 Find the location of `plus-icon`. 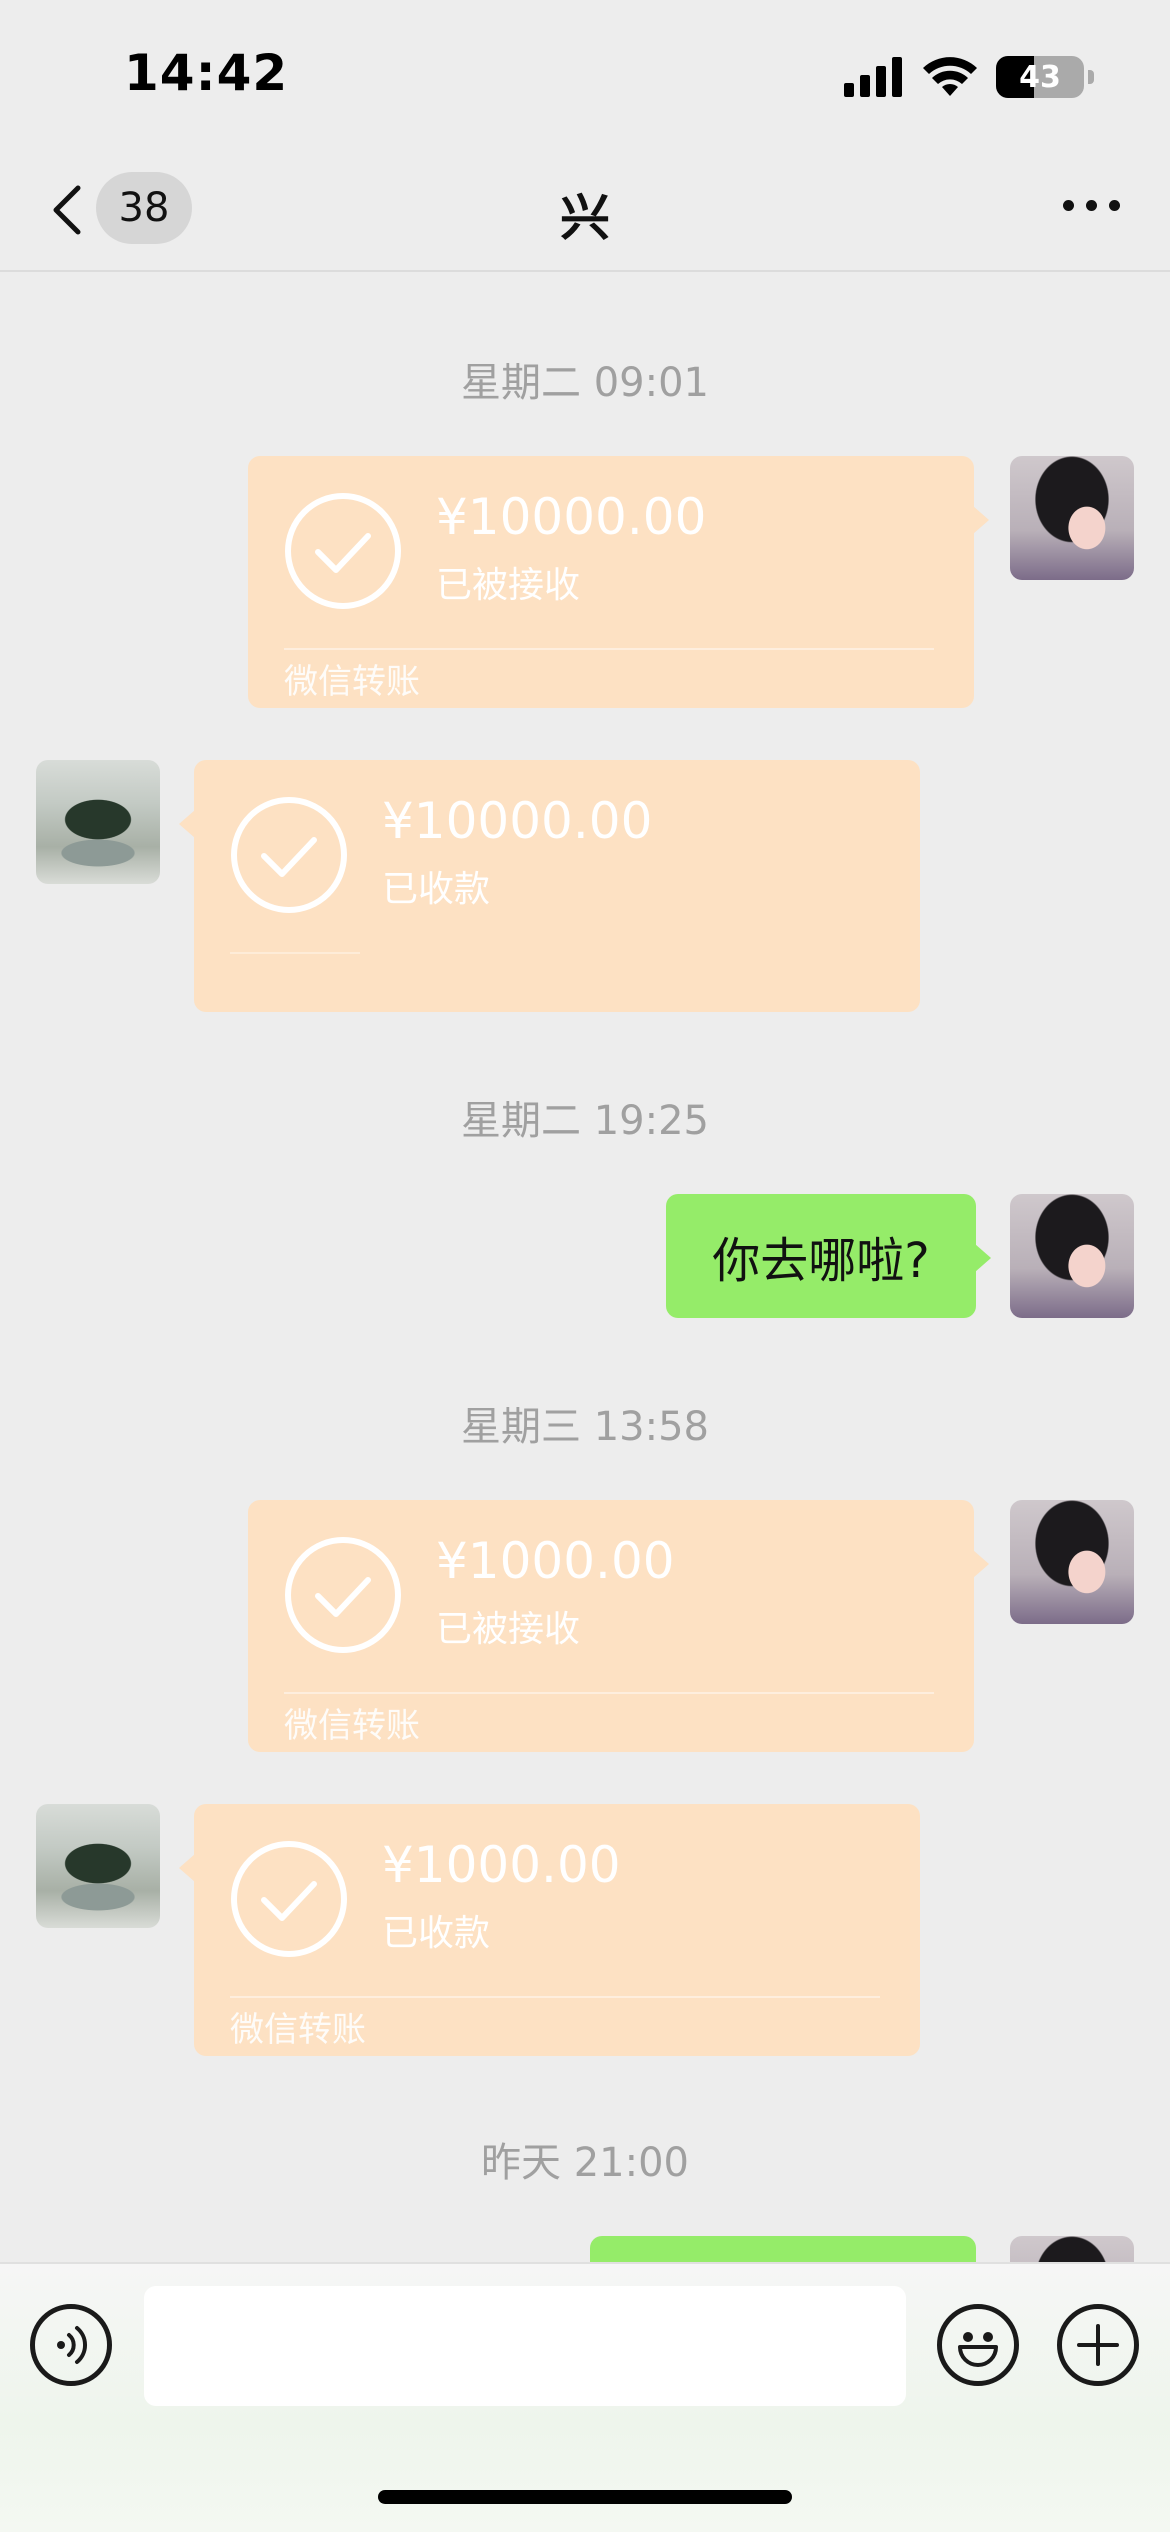

plus-icon is located at coordinates (1098, 2345).